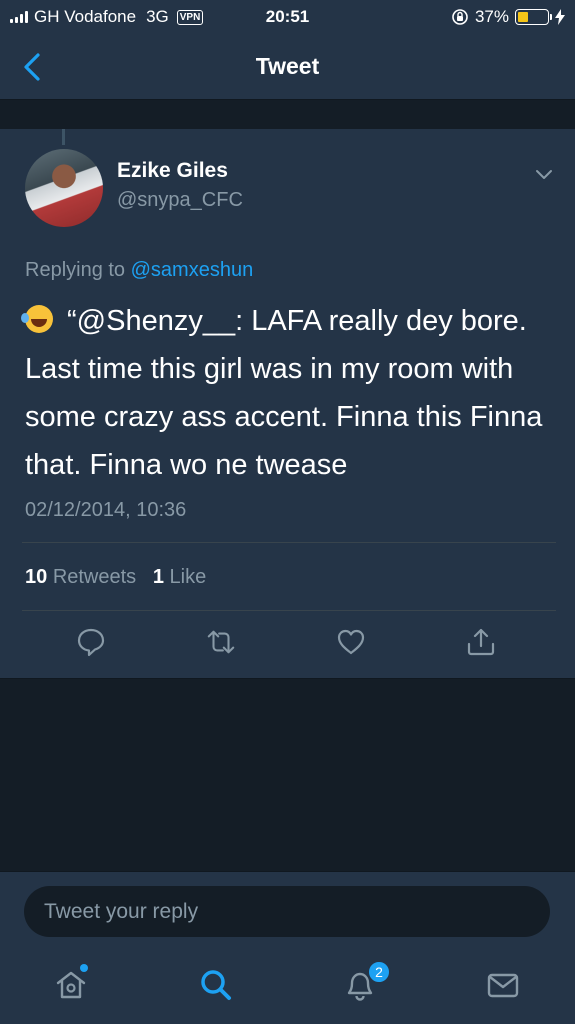  Describe the element at coordinates (85, 16) in the screenshot. I see `carrier-name: GH Vodafone` at that location.